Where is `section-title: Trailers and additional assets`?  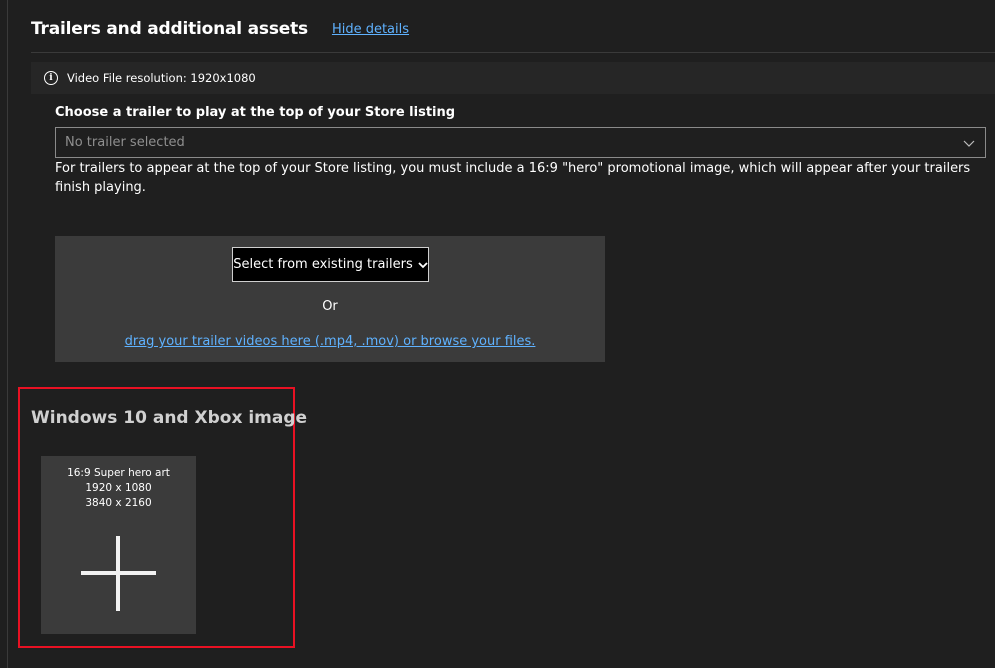
section-title: Trailers and additional assets is located at coordinates (169, 29).